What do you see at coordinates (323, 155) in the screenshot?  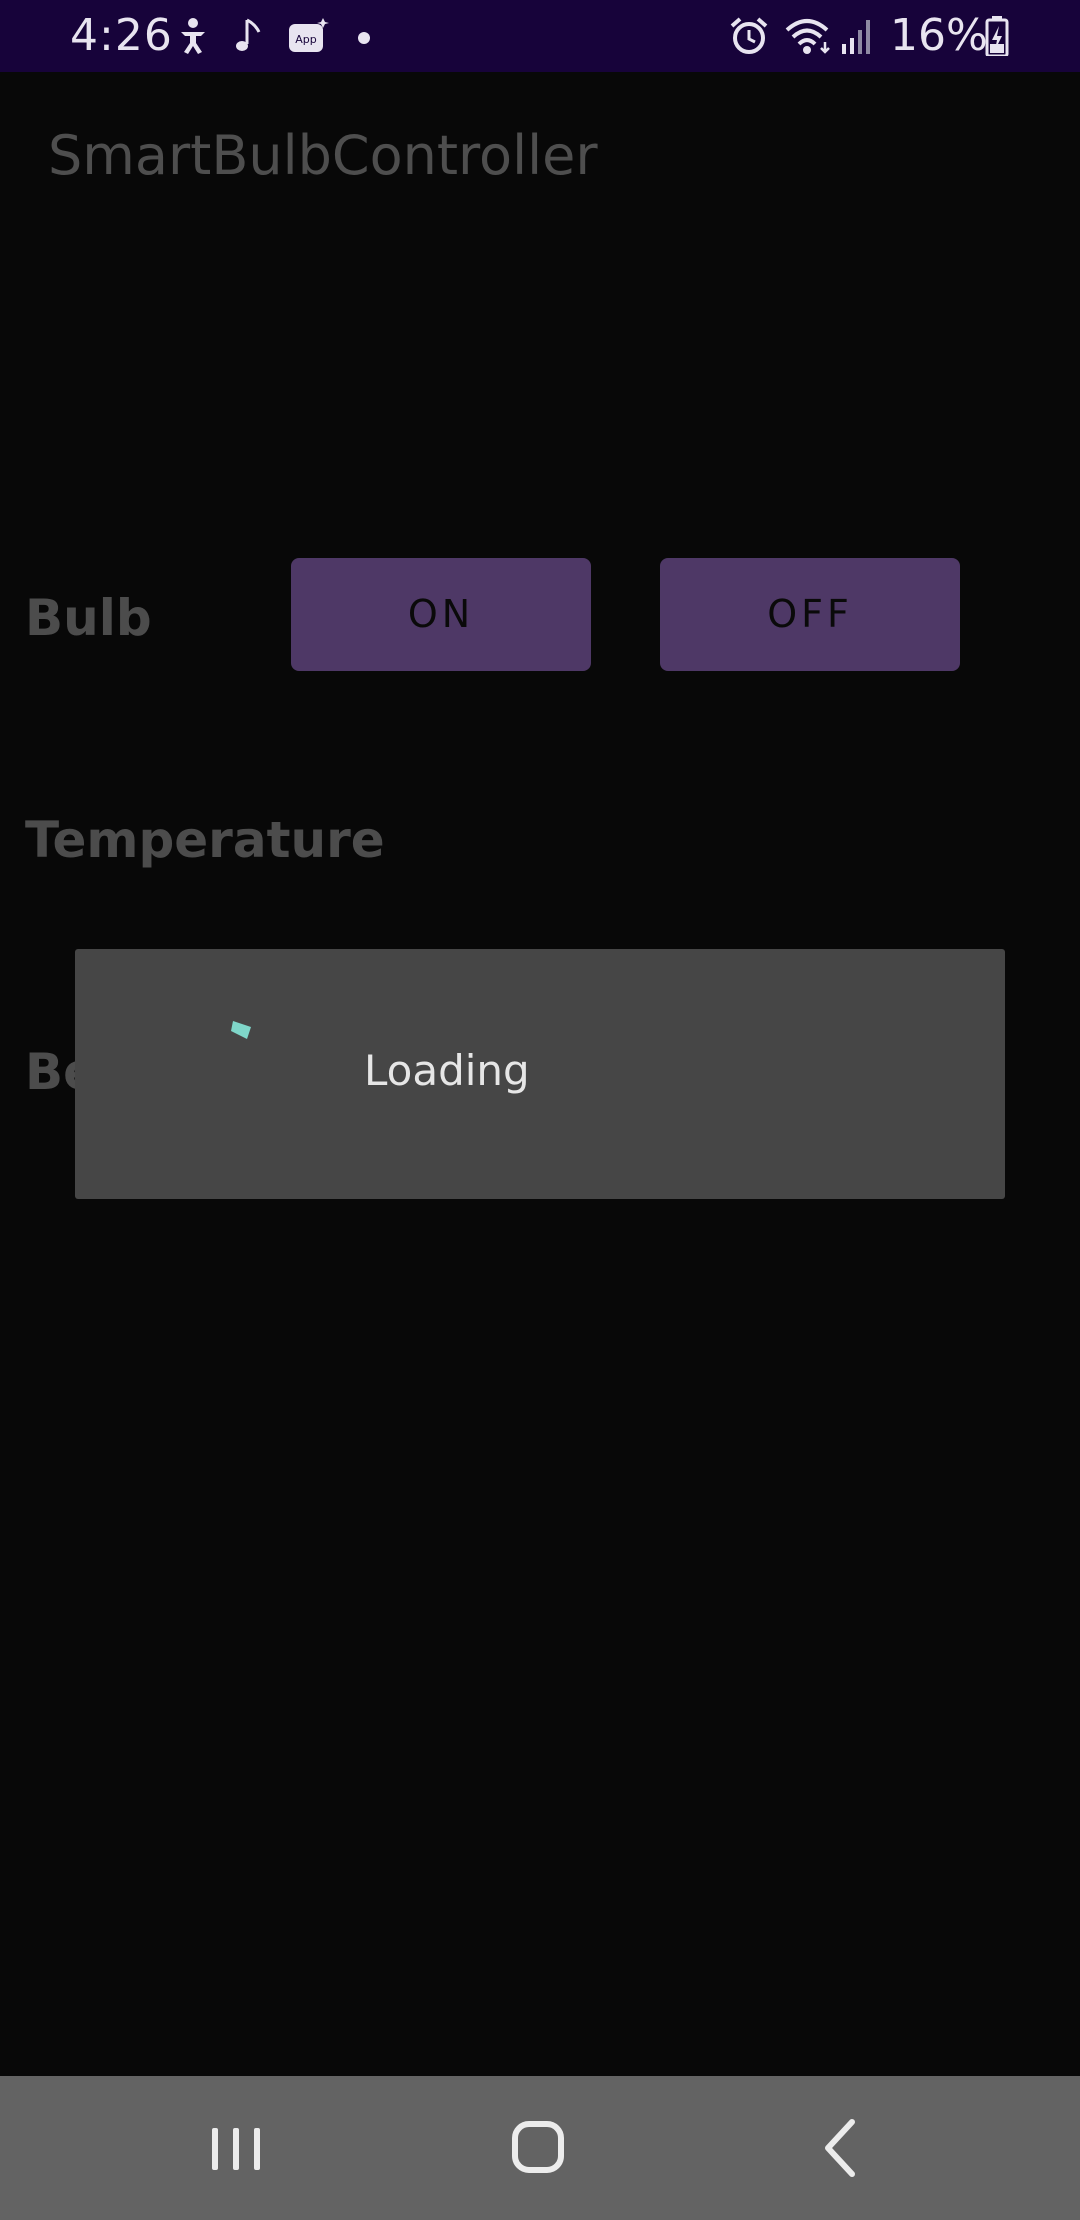 I see `app-title: SmartBulbController` at bounding box center [323, 155].